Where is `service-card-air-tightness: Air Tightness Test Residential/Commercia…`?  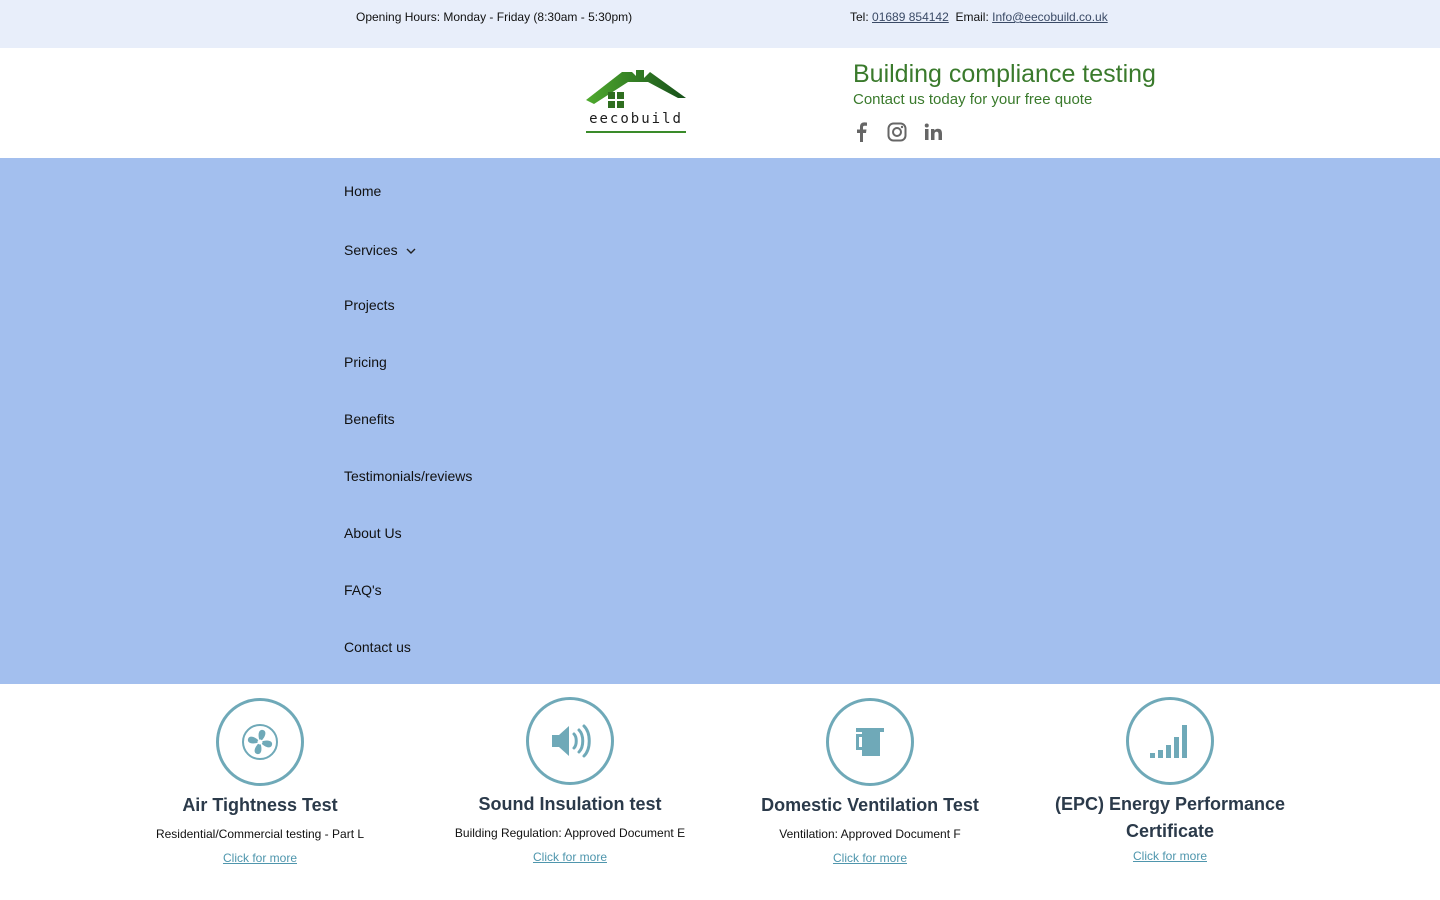
service-card-air-tightness: Air Tightness Test Residential/Commercia… is located at coordinates (260, 782).